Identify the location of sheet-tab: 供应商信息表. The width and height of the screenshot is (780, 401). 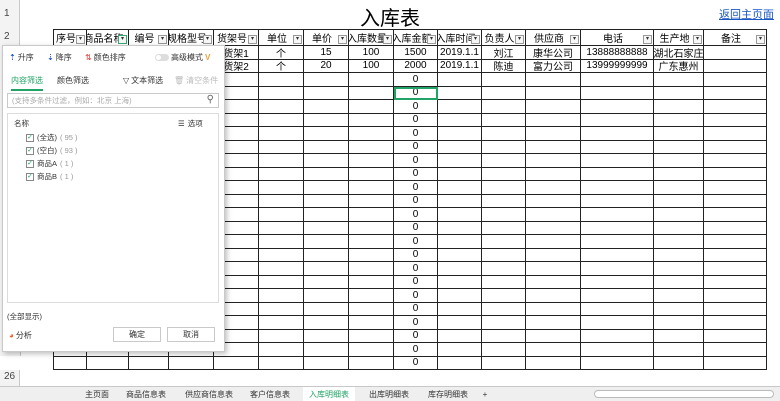
(209, 394).